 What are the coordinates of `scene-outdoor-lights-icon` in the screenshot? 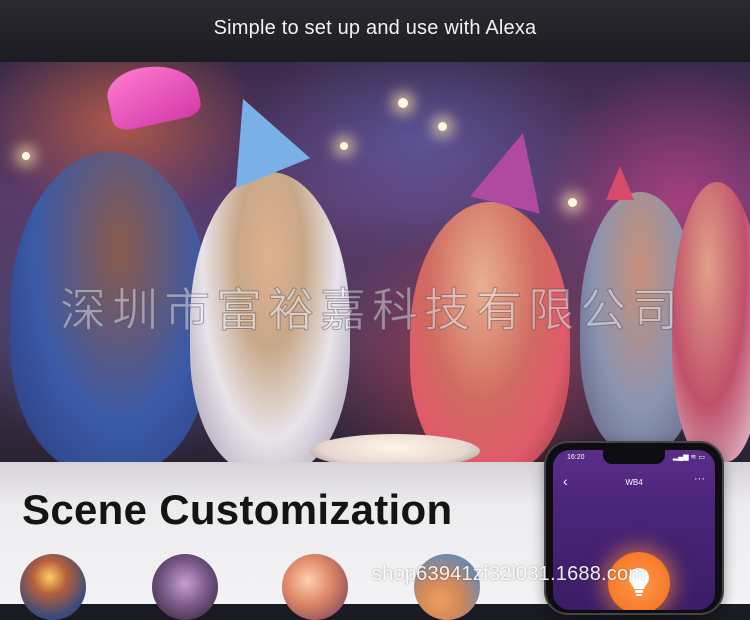 It's located at (53, 587).